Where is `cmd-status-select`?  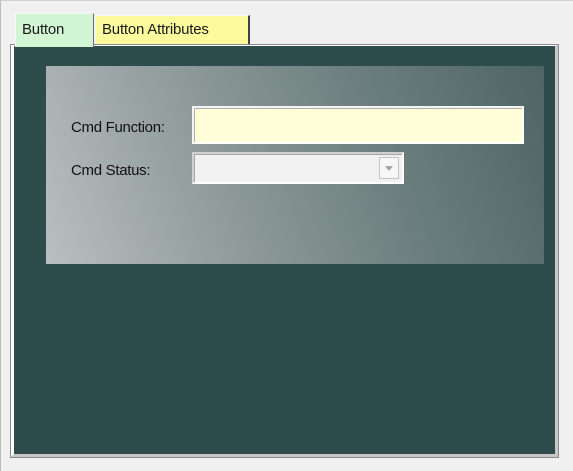
cmd-status-select is located at coordinates (298, 168).